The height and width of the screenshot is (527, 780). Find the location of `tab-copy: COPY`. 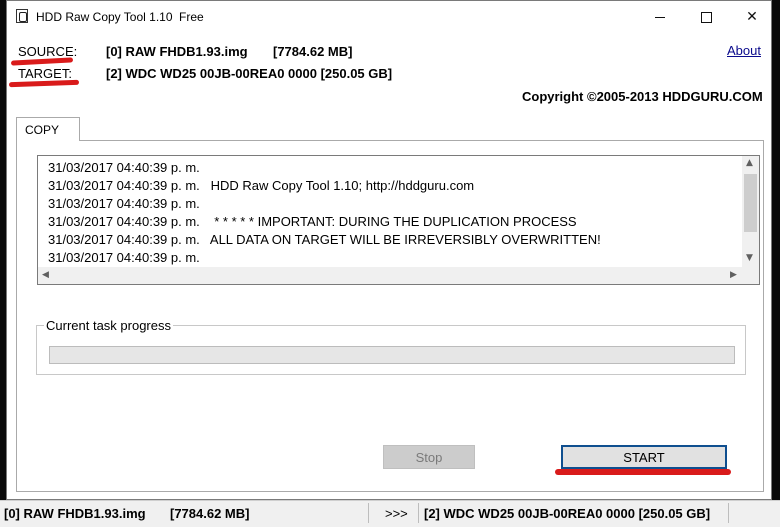

tab-copy: COPY is located at coordinates (48, 129).